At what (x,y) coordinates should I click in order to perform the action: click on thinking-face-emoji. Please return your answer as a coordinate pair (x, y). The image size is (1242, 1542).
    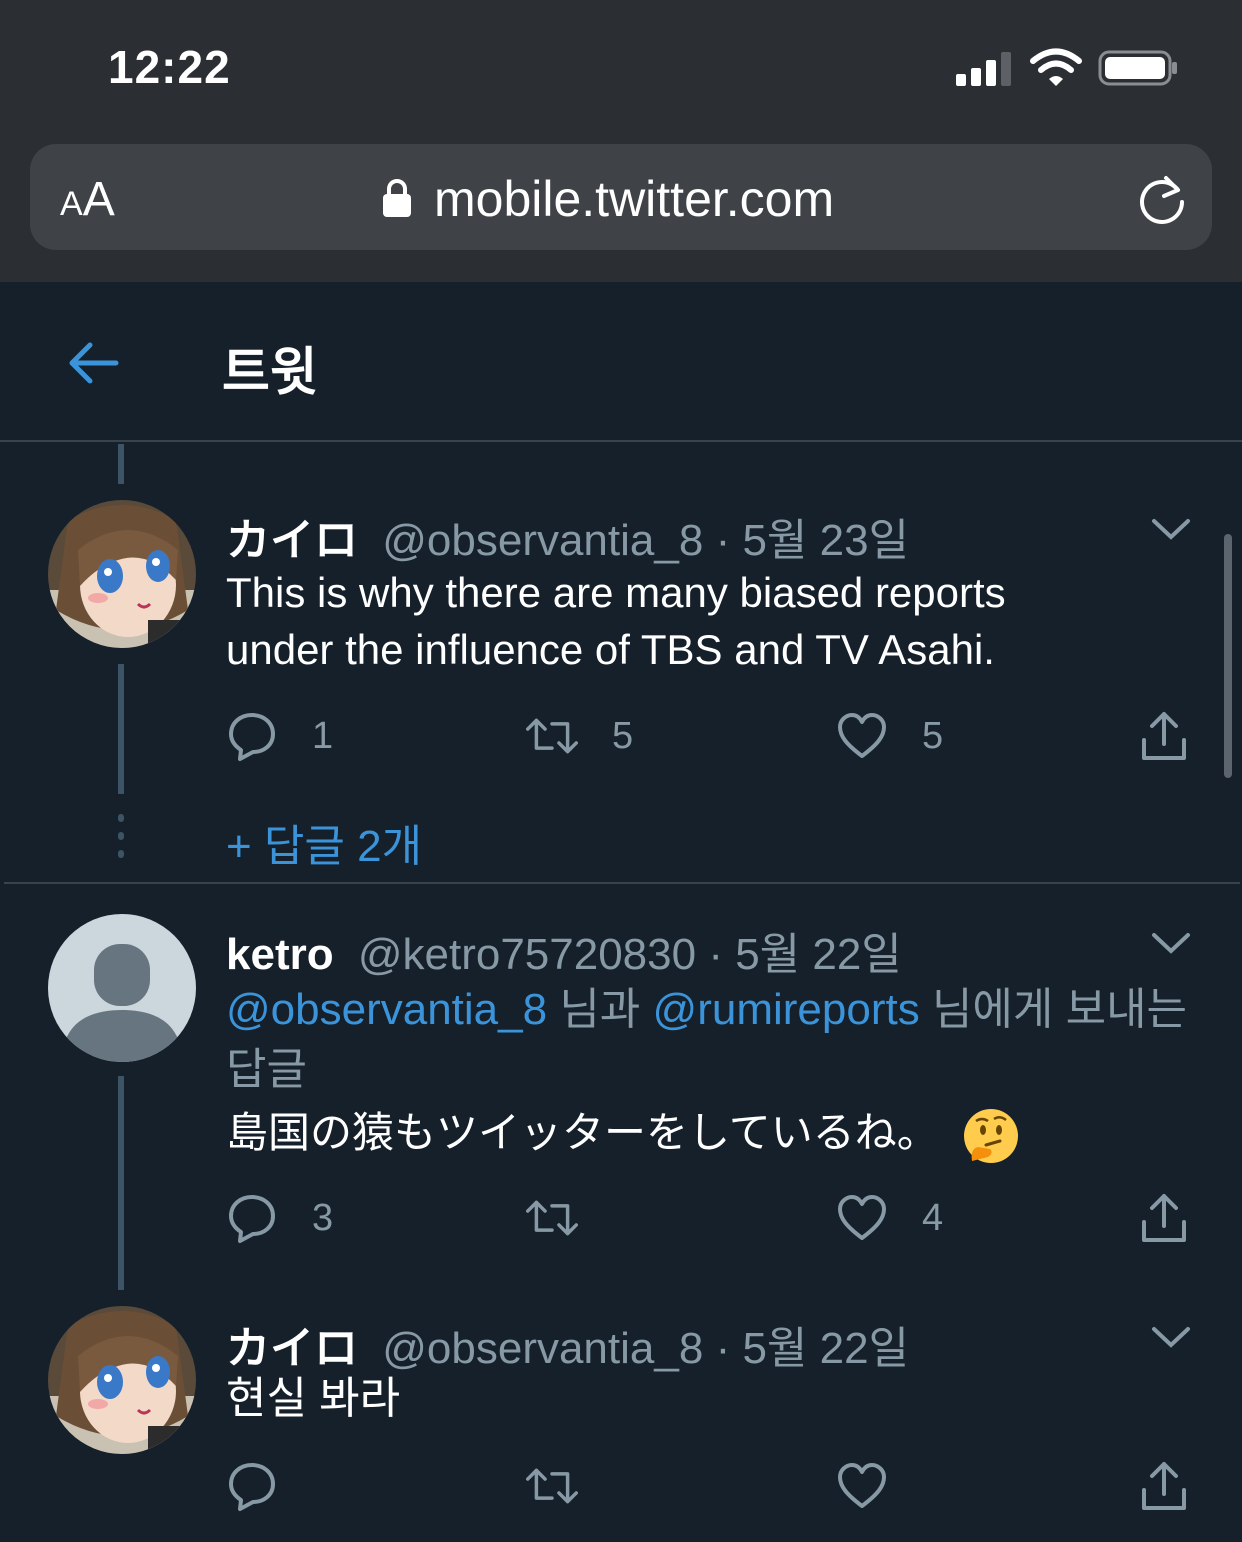
    Looking at the image, I should click on (991, 1135).